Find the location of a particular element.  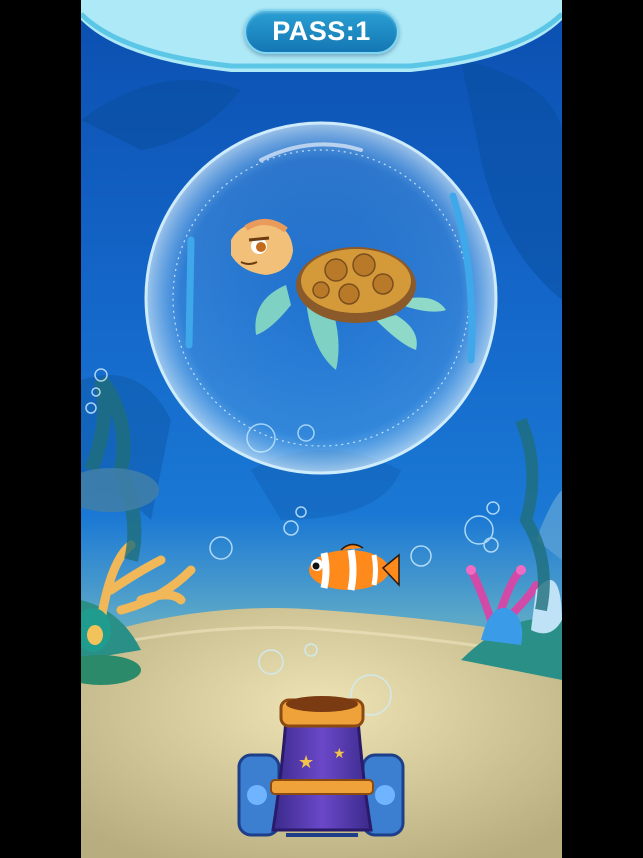

pass-counter-label: PASS:1 is located at coordinates (321, 31).